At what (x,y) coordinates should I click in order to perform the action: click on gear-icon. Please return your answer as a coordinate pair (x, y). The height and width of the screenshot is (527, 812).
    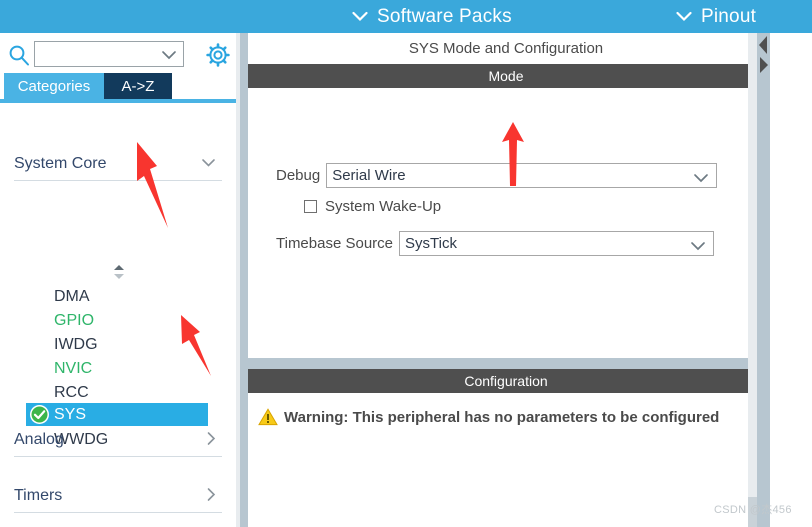
    Looking at the image, I should click on (218, 55).